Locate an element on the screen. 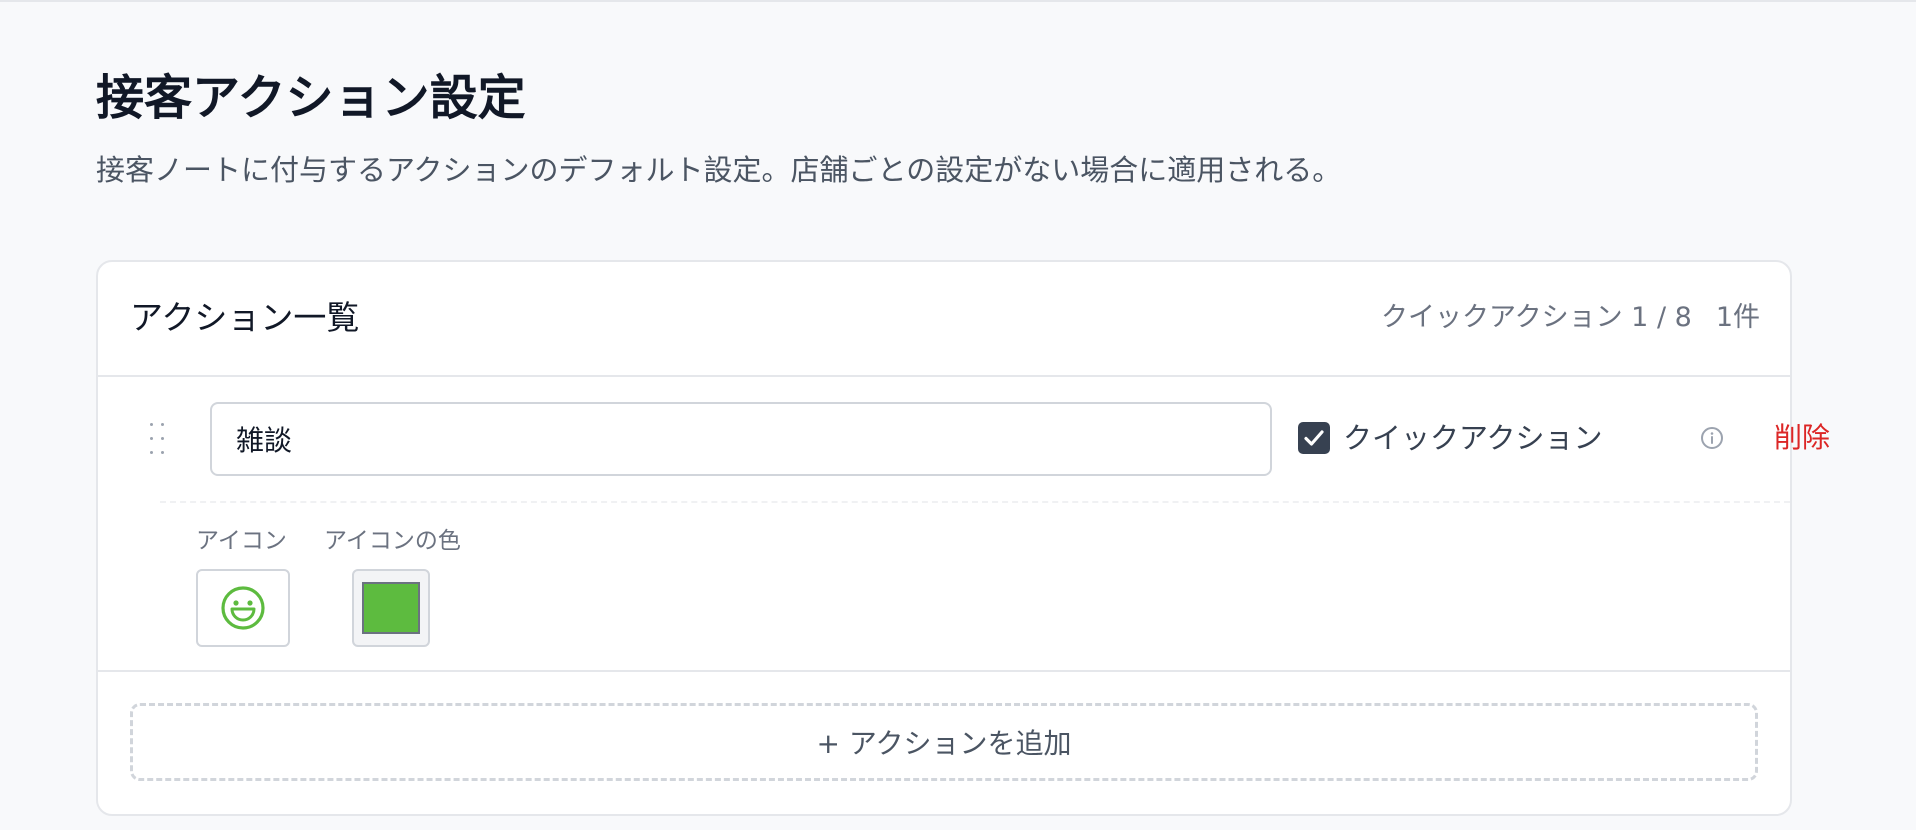 The height and width of the screenshot is (830, 1916). icon-picker-button is located at coordinates (243, 608).